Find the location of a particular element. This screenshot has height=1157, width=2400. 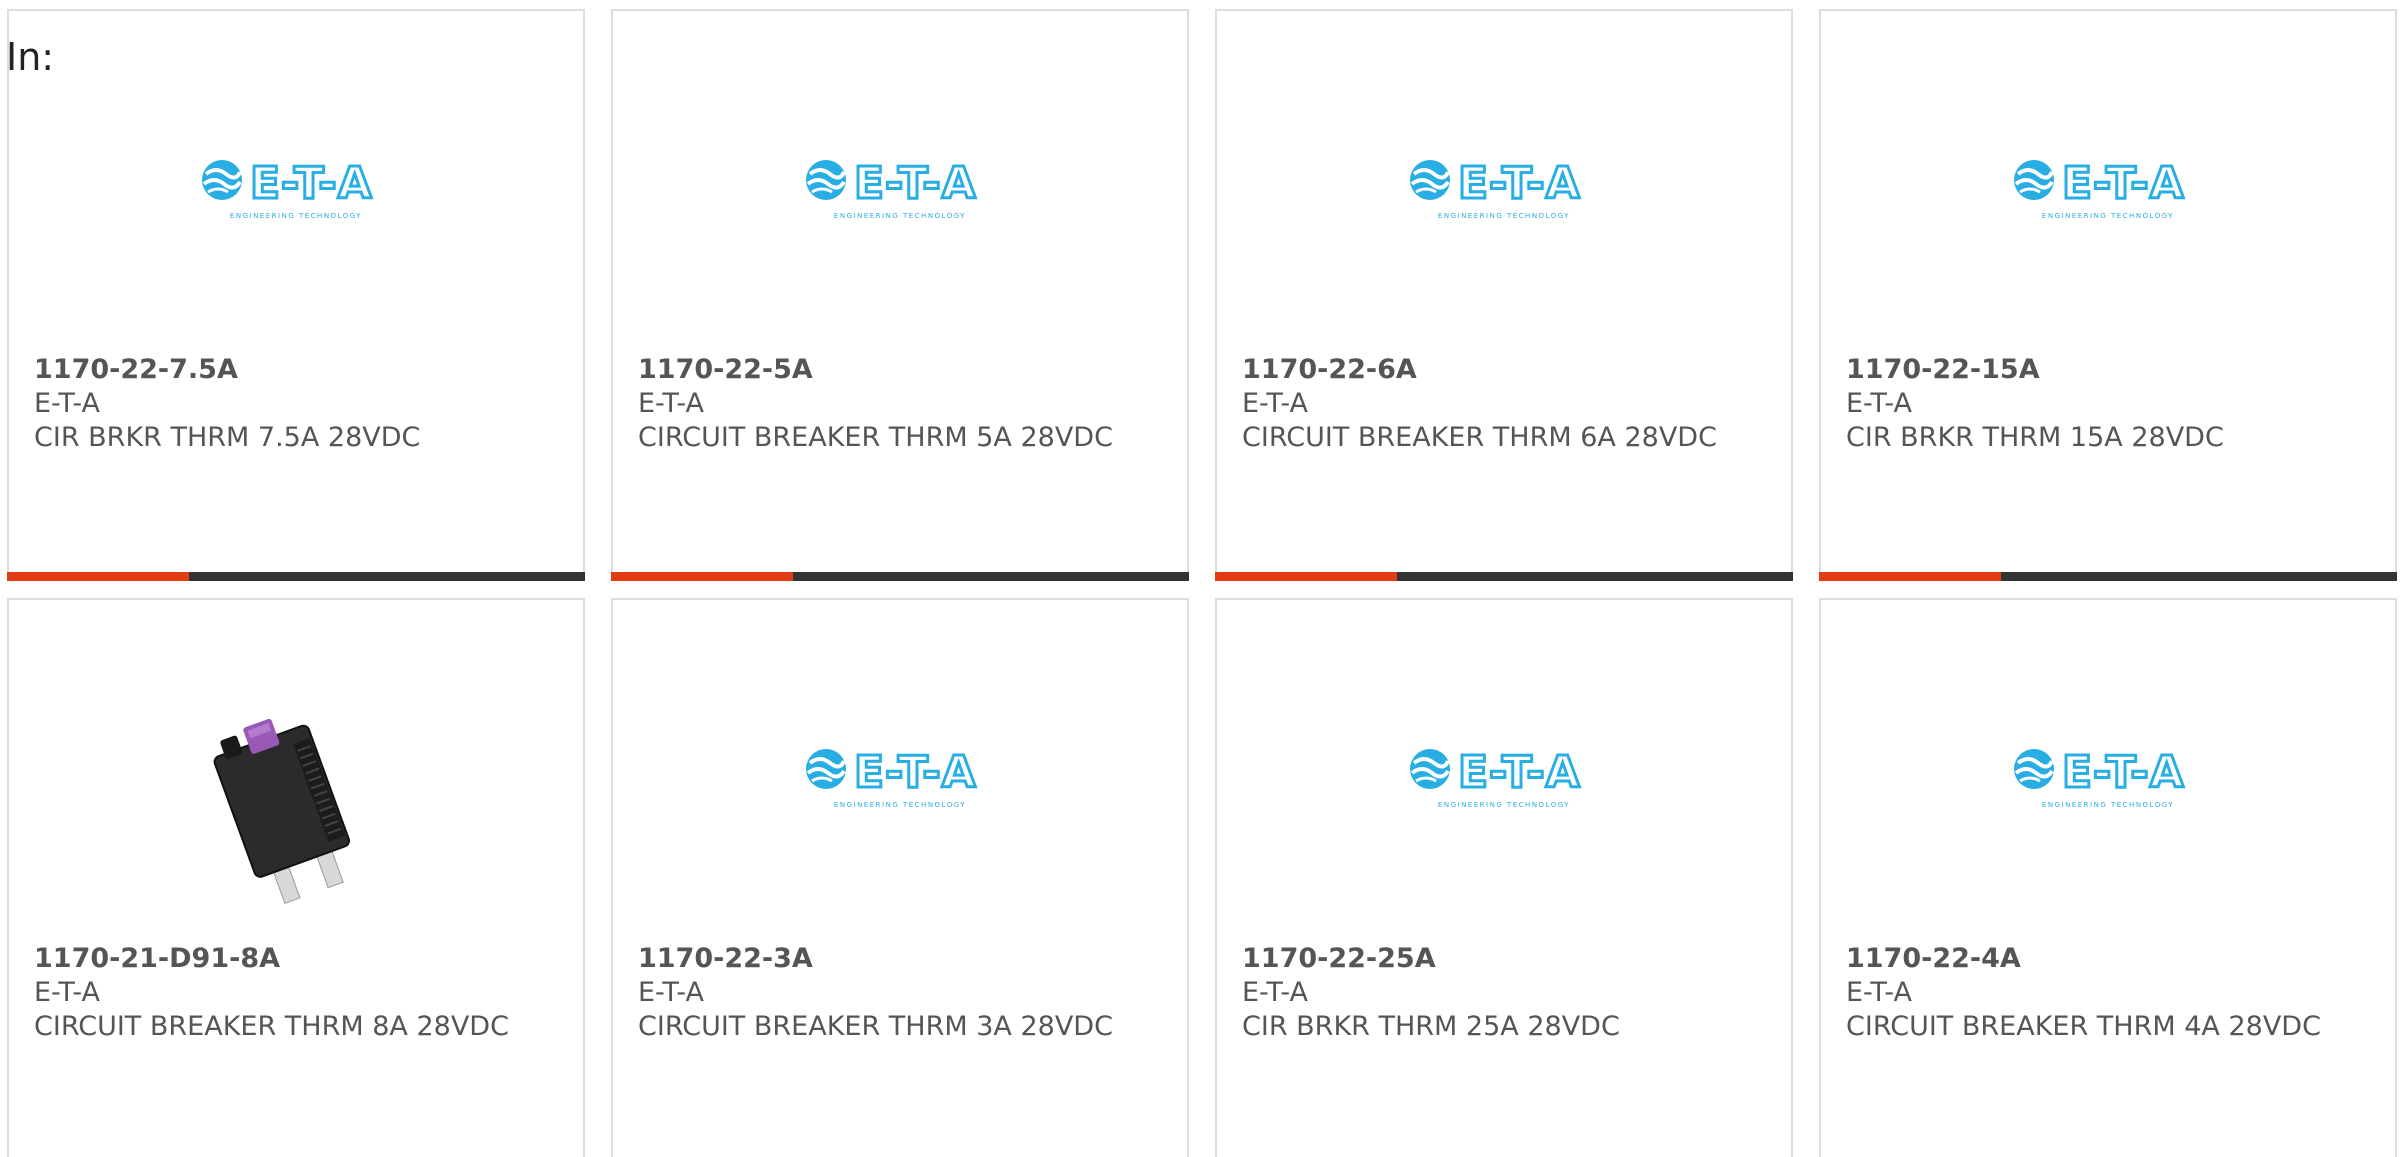

description: CIRCUIT BREAKER THRM 5A 28VDC is located at coordinates (875, 437).